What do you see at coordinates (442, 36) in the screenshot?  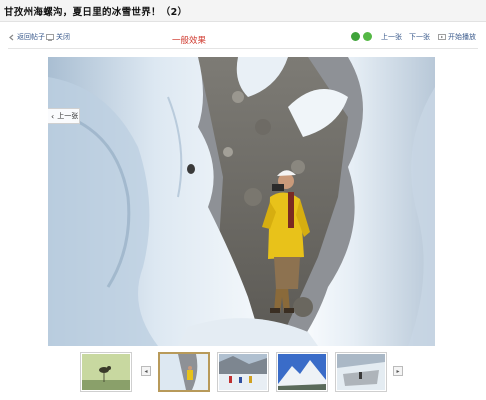 I see `play-icon` at bounding box center [442, 36].